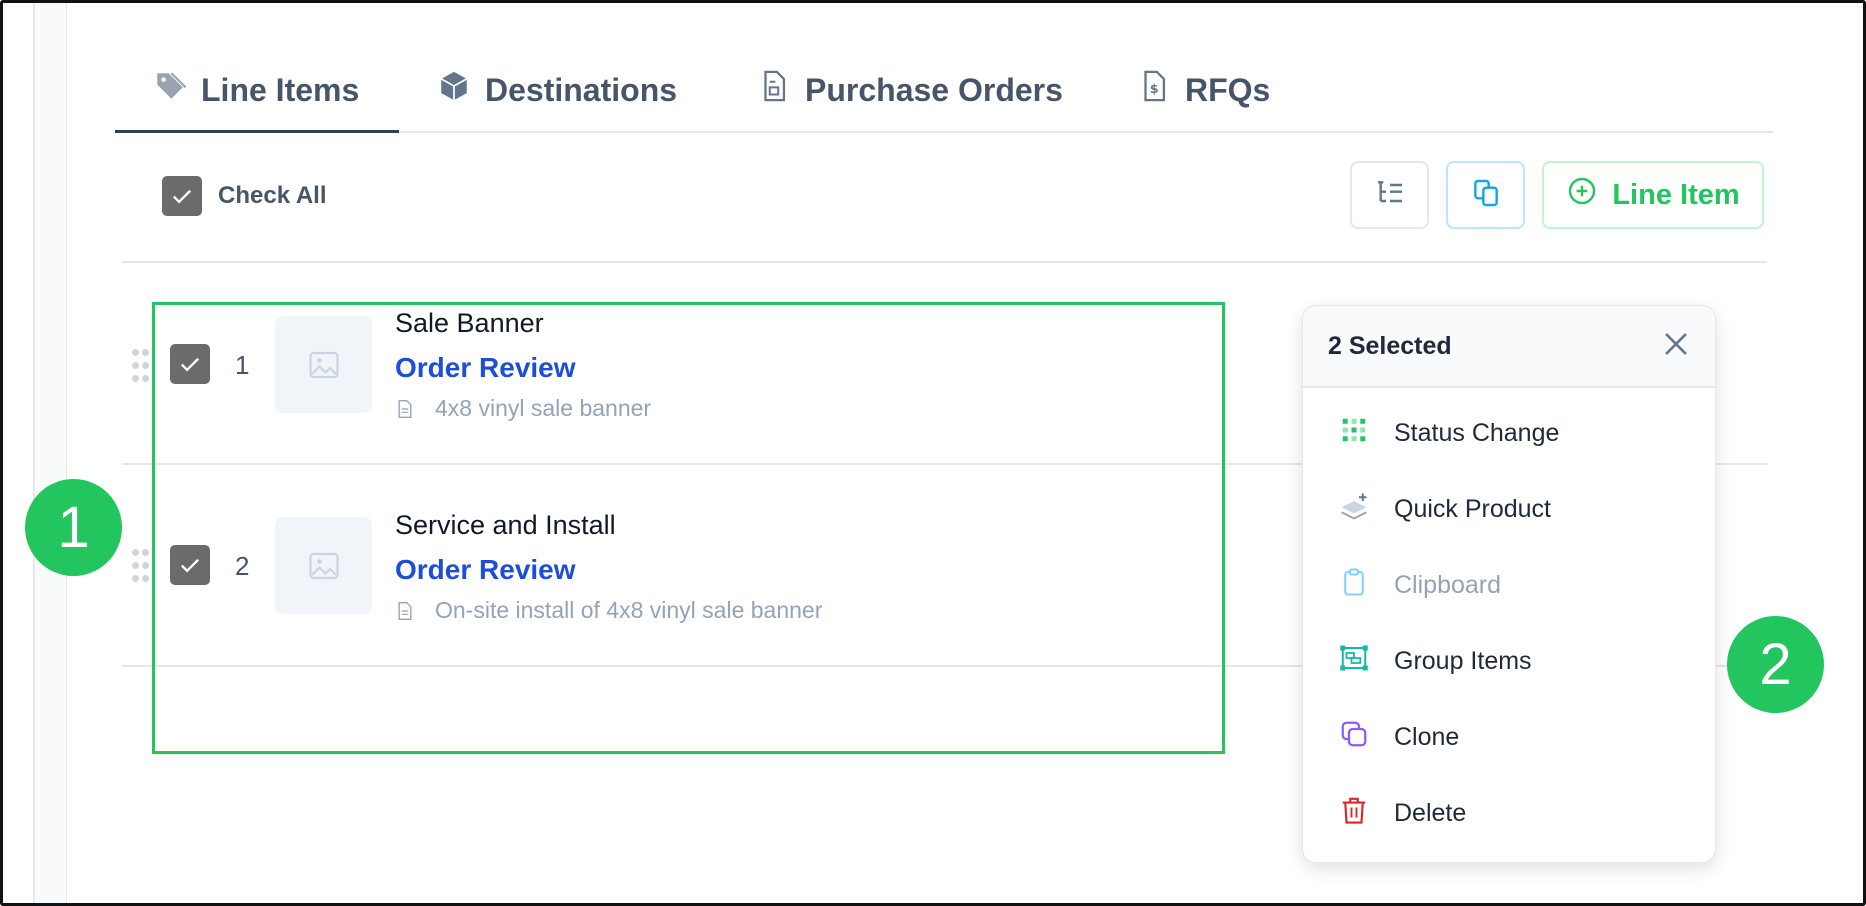 This screenshot has width=1866, height=906. I want to click on close-icon, so click(1676, 346).